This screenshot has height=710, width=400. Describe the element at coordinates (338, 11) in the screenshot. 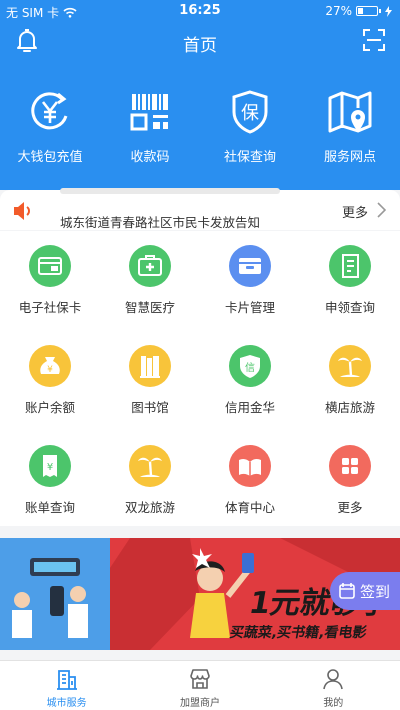

I see `battery-percent: 27%` at that location.